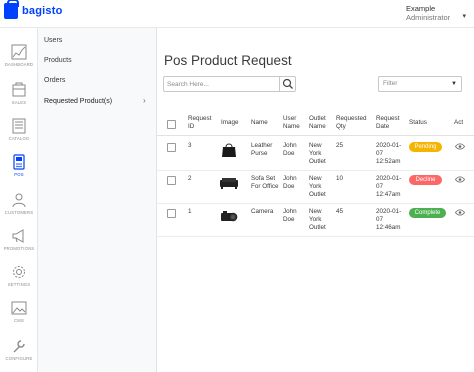  Describe the element at coordinates (420, 84) in the screenshot. I see `filter-select: Filter ▼` at that location.